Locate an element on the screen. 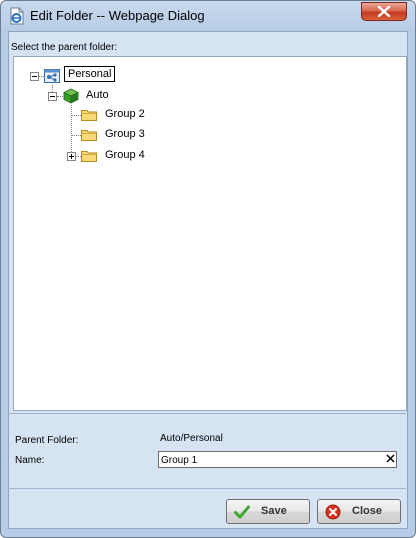  close-icon is located at coordinates (384, 11).